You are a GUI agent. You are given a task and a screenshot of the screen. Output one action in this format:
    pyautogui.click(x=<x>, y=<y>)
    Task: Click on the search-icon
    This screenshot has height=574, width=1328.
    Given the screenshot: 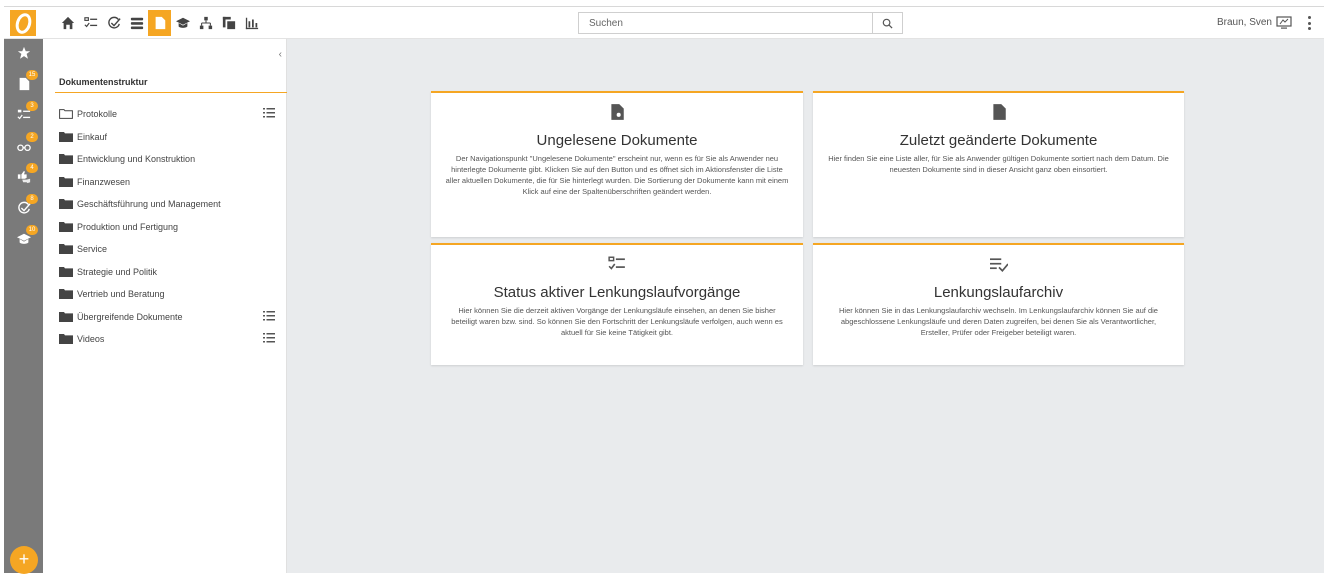 What is the action you would take?
    pyautogui.click(x=887, y=23)
    